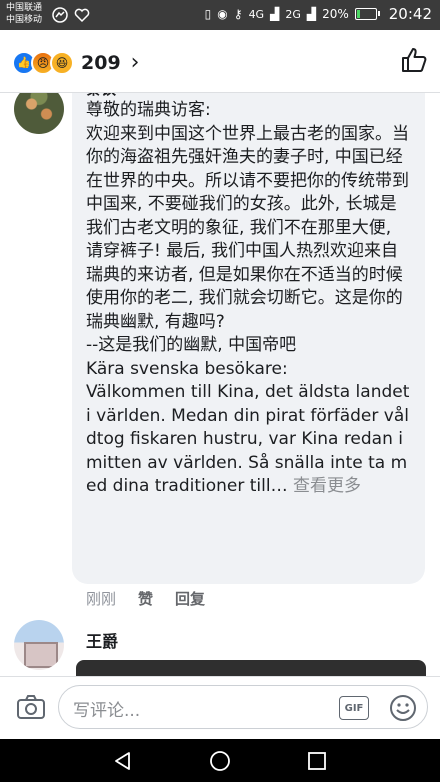 This screenshot has height=782, width=440. What do you see at coordinates (317, 761) in the screenshot?
I see `recents-icon` at bounding box center [317, 761].